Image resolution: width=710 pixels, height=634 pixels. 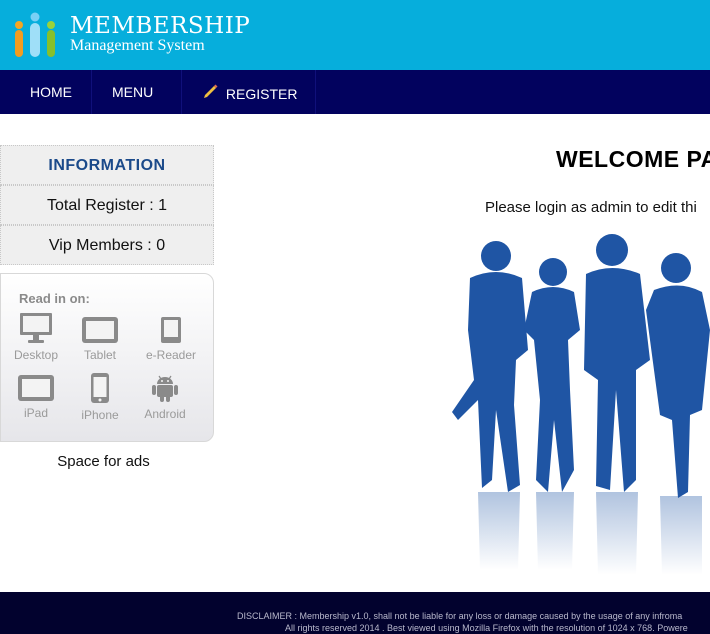 What do you see at coordinates (160, 26) in the screenshot?
I see `logo-title: MEMBERSHIP` at bounding box center [160, 26].